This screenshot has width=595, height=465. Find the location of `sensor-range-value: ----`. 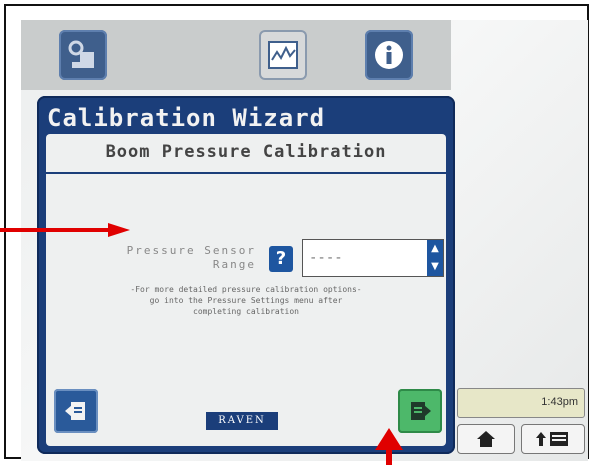

sensor-range-value: ---- is located at coordinates (326, 258).